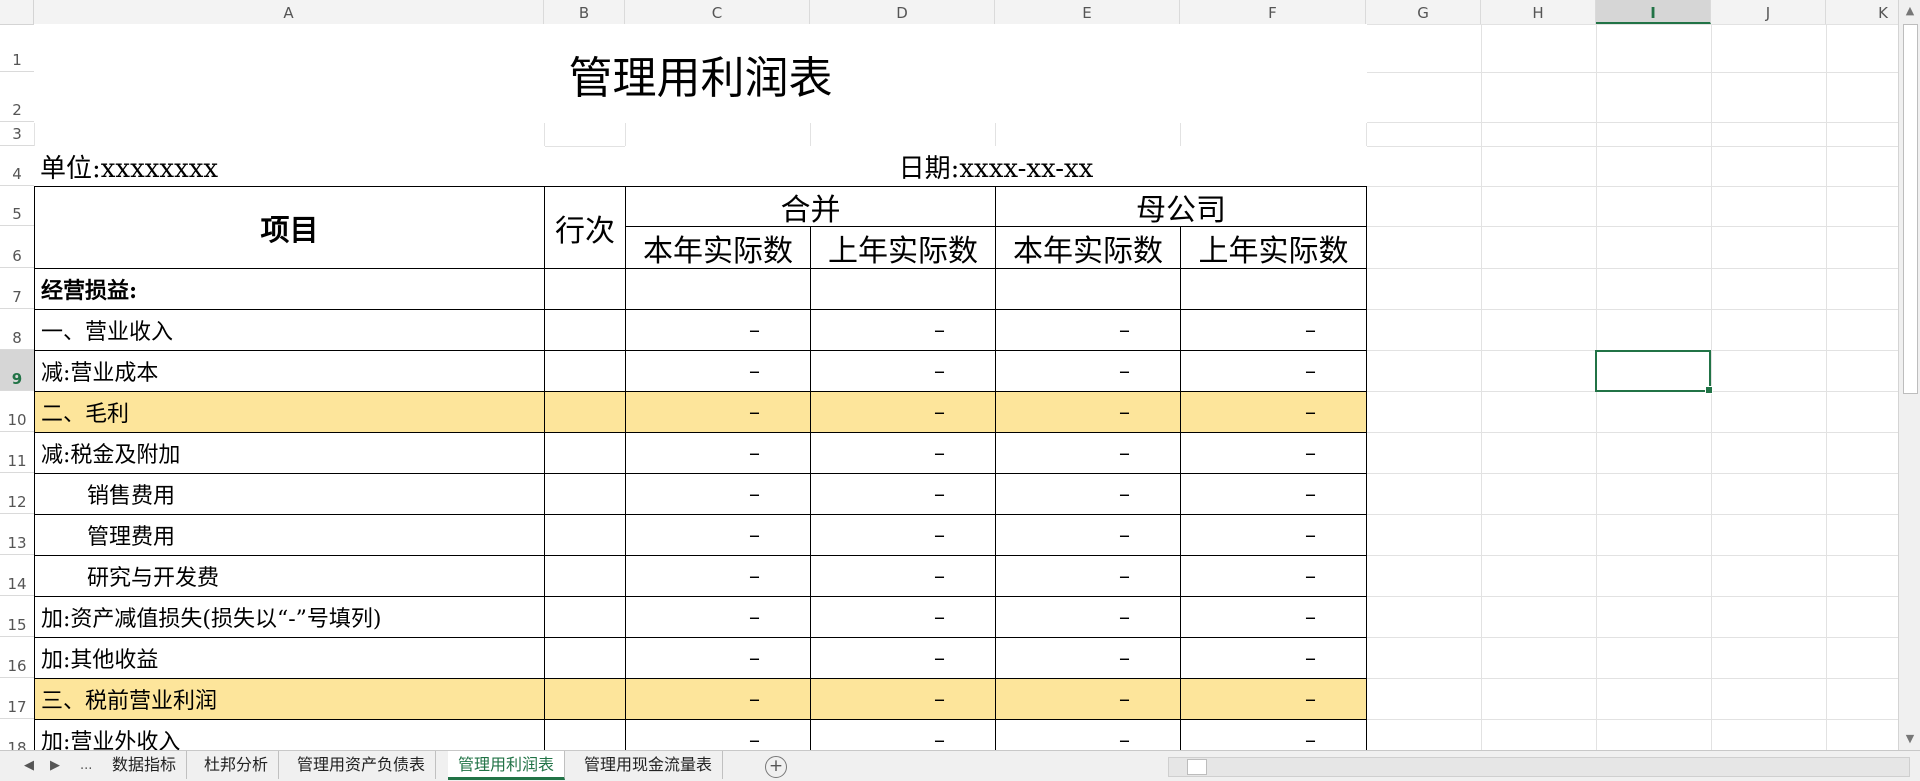 The width and height of the screenshot is (1920, 781). I want to click on tab-prev-icon: ◀, so click(29, 766).